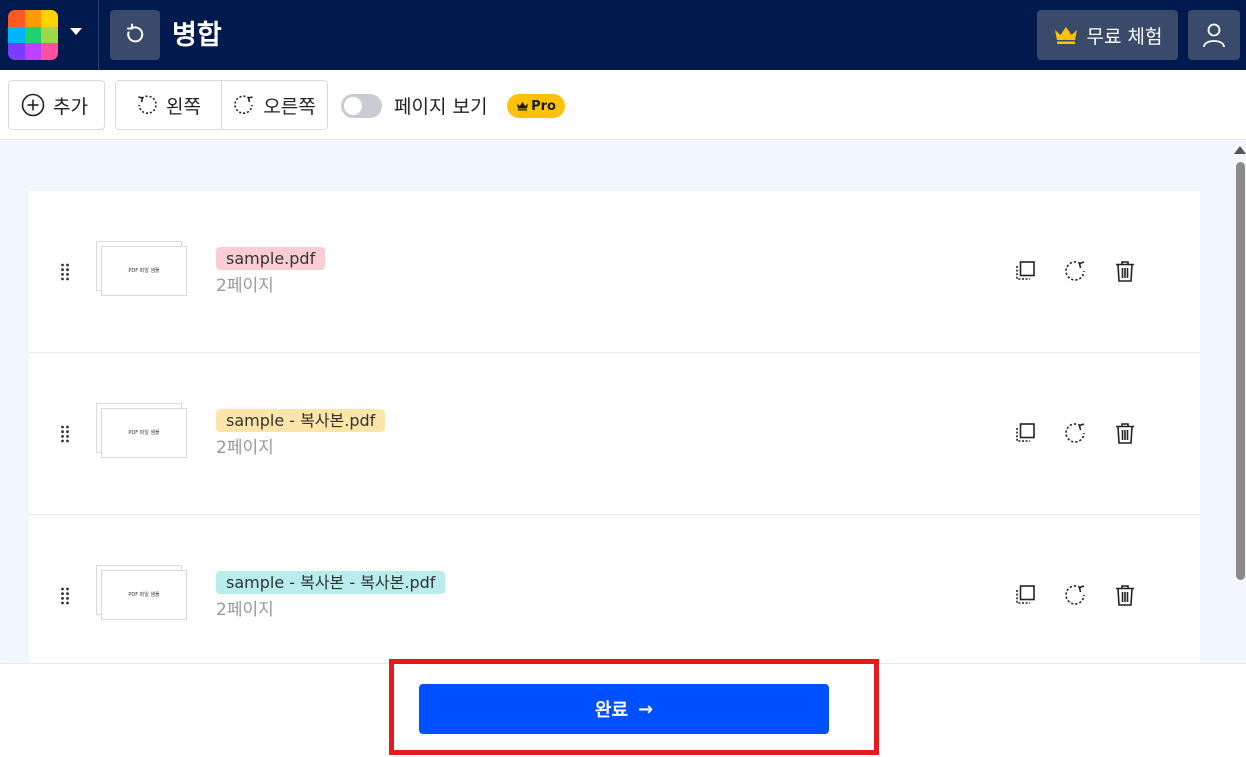  Describe the element at coordinates (1124, 36) in the screenshot. I see `free-trial-label: 무료 체험` at that location.